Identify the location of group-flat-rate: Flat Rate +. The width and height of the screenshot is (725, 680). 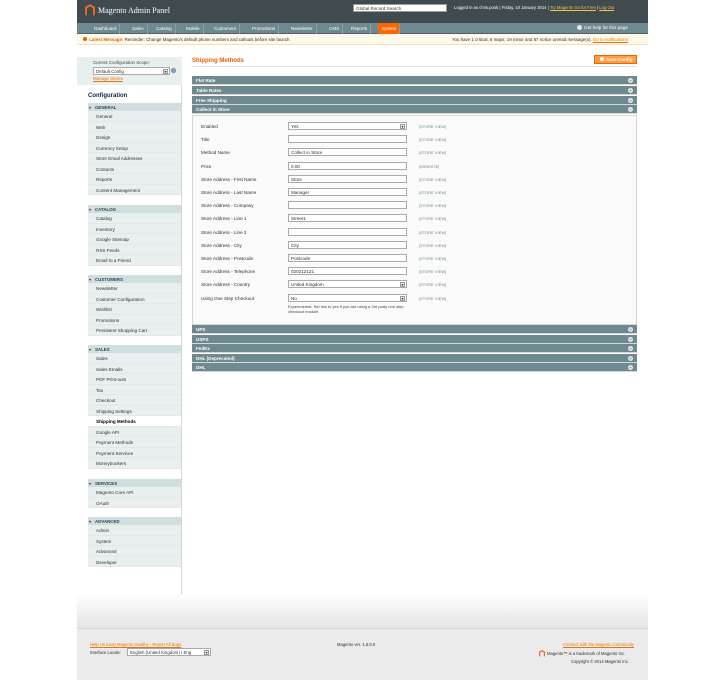
(414, 80).